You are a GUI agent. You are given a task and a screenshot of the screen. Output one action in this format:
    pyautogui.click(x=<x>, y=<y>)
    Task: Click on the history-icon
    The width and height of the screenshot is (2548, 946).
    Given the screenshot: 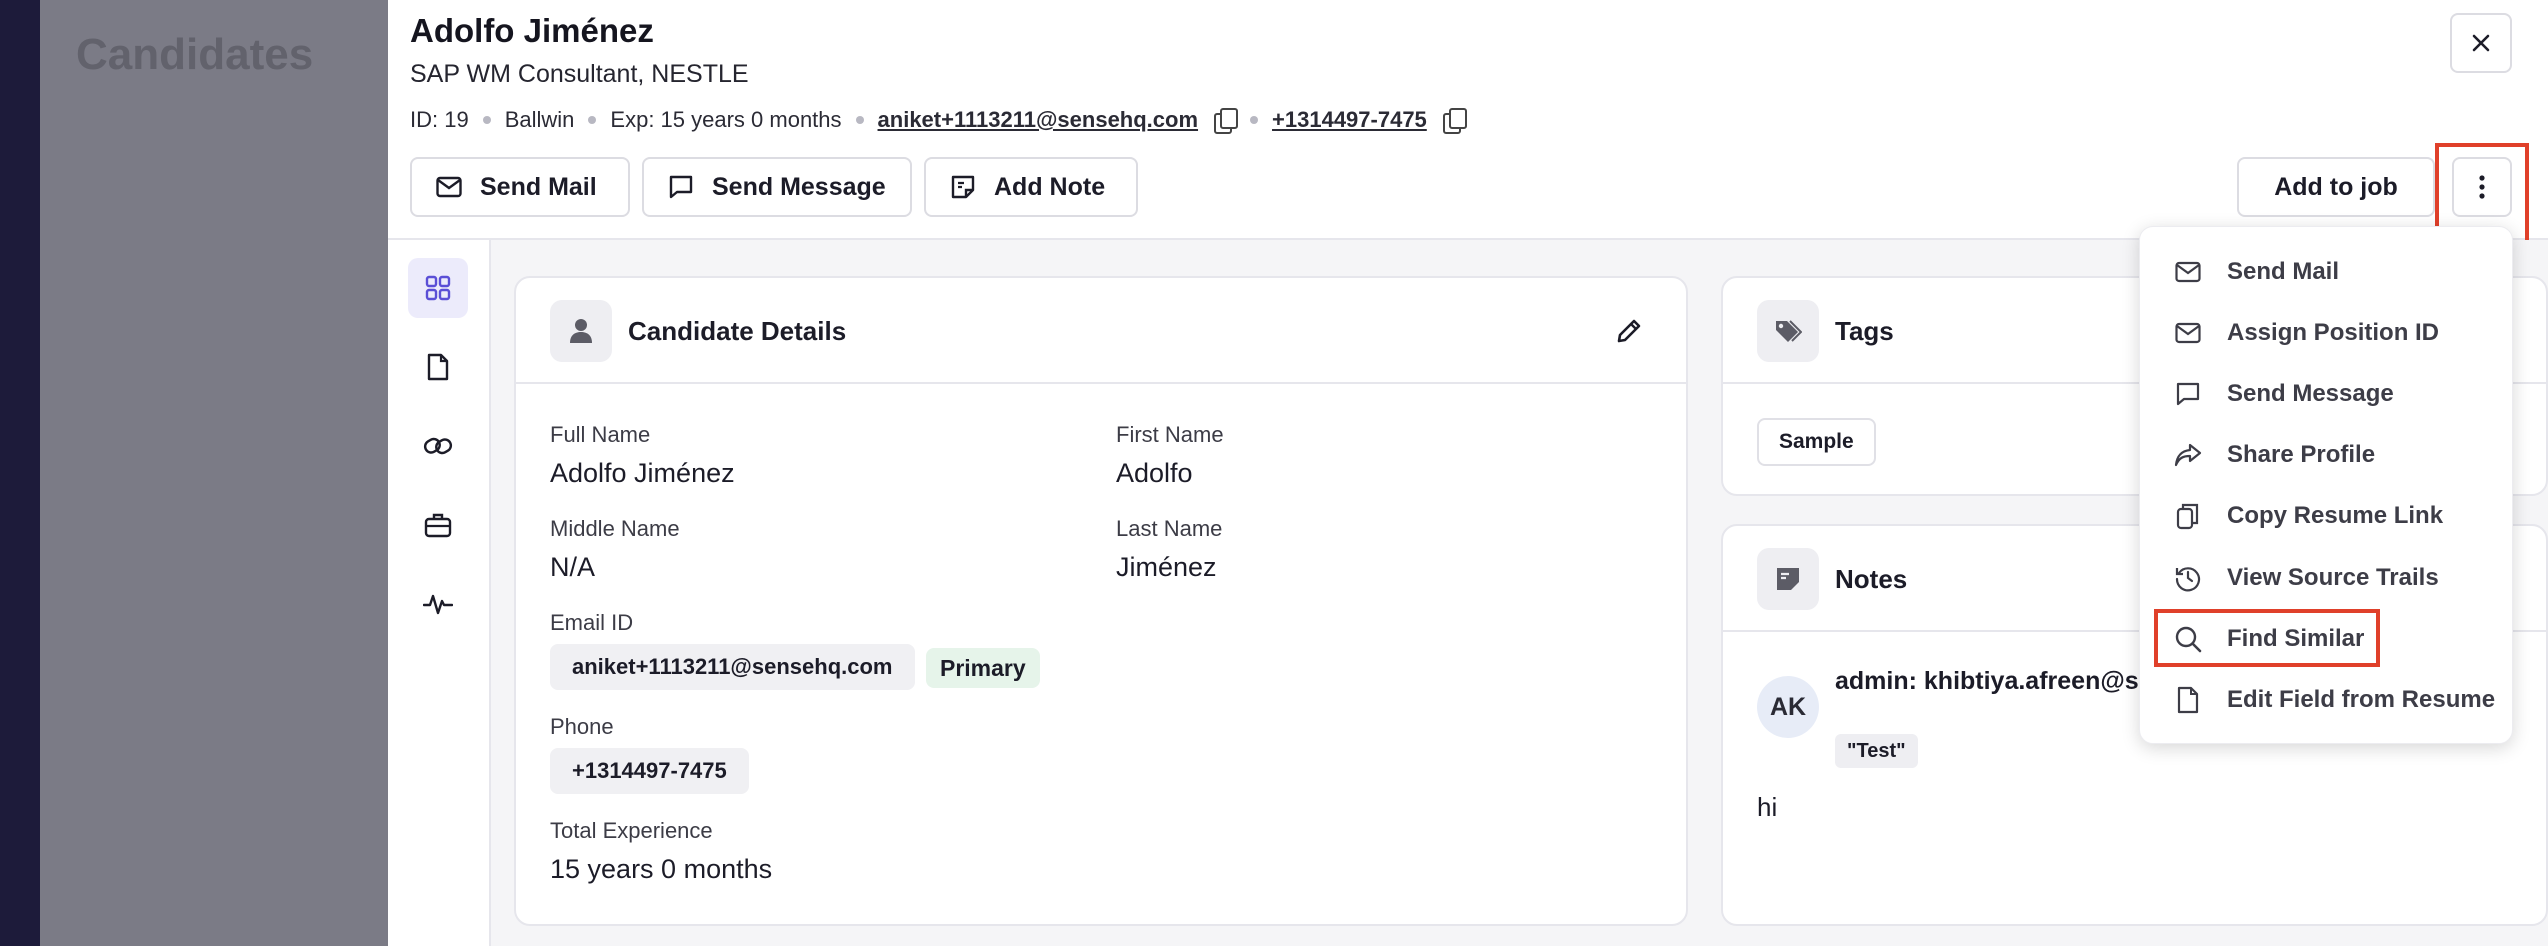 What is the action you would take?
    pyautogui.click(x=2188, y=578)
    